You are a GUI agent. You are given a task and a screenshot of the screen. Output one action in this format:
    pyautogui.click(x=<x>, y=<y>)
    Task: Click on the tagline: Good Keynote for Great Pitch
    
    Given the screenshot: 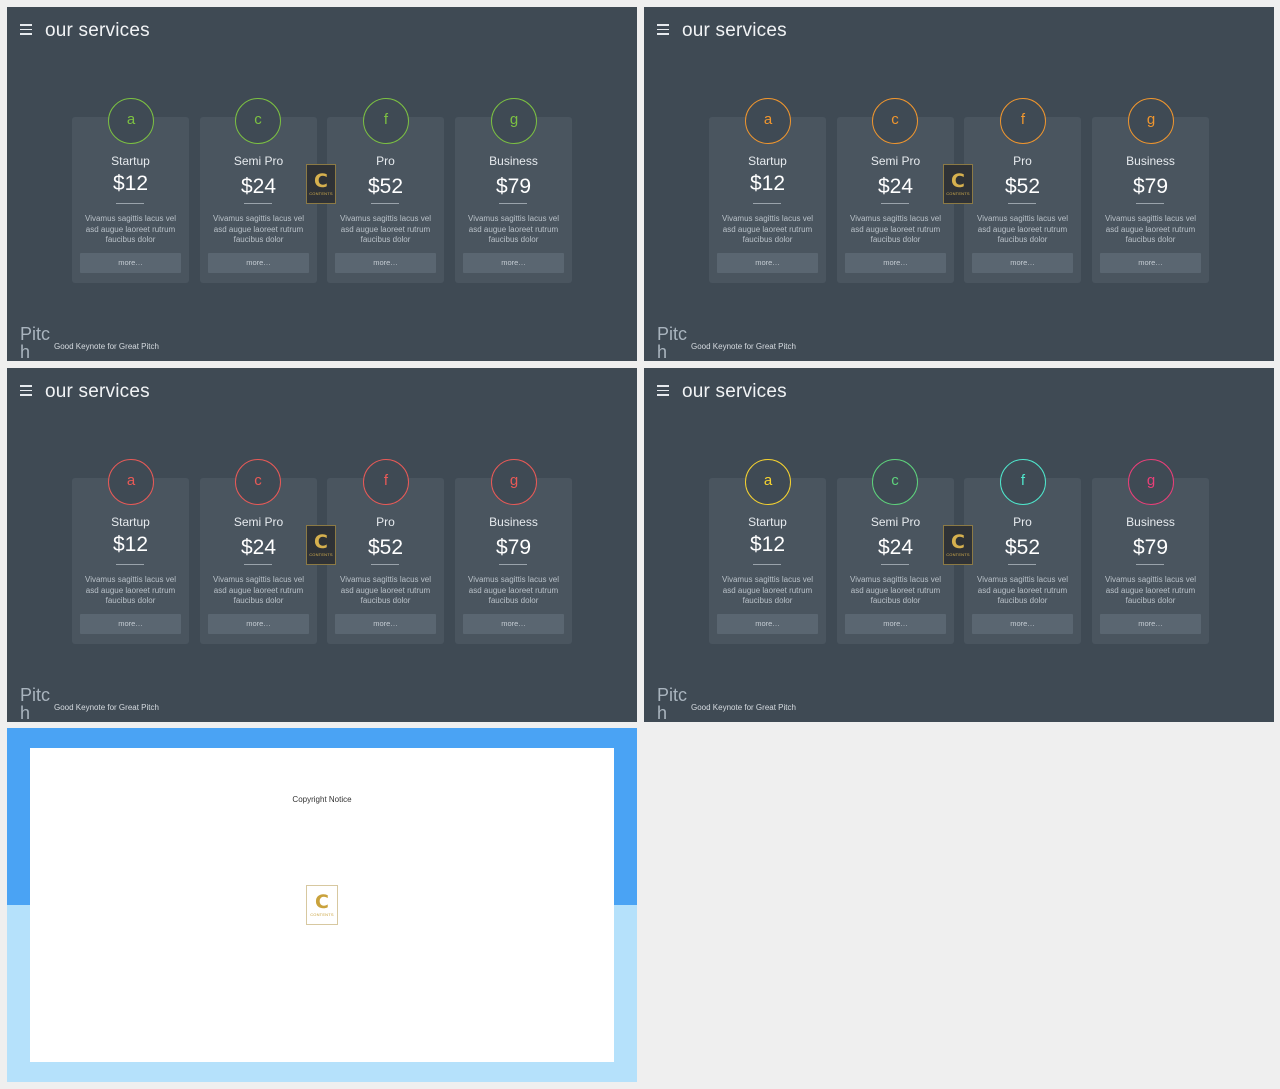 What is the action you would take?
    pyautogui.click(x=743, y=346)
    